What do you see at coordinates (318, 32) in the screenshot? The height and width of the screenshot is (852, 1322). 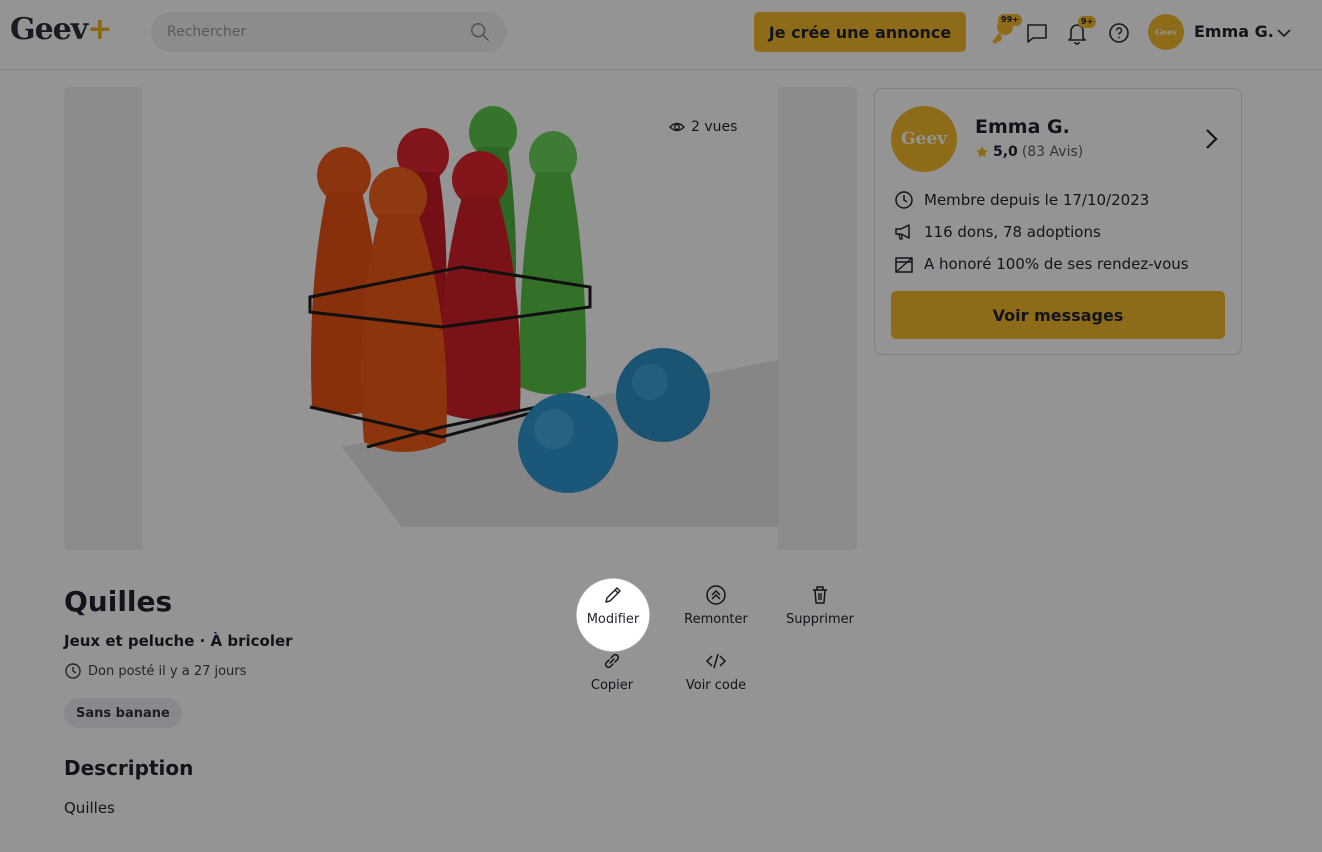 I see `search-input: Rechercher` at bounding box center [318, 32].